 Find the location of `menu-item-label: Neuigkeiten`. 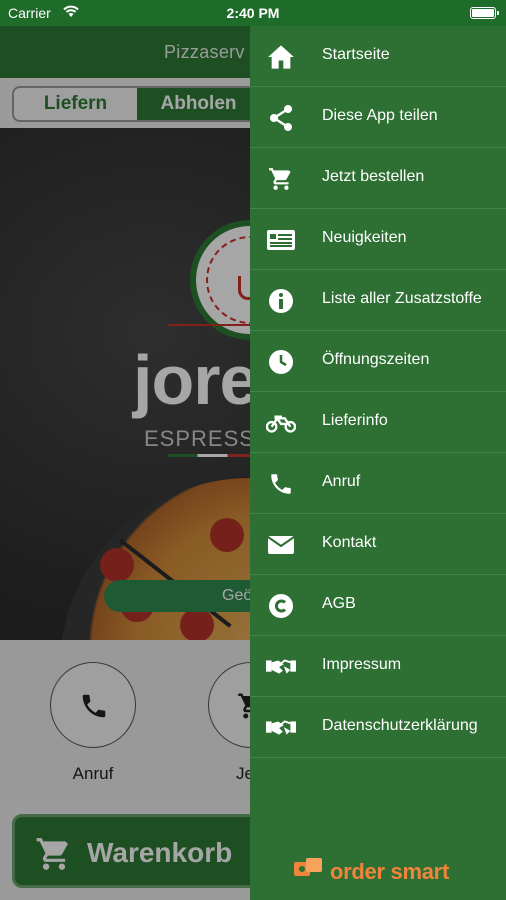

menu-item-label: Neuigkeiten is located at coordinates (364, 237).